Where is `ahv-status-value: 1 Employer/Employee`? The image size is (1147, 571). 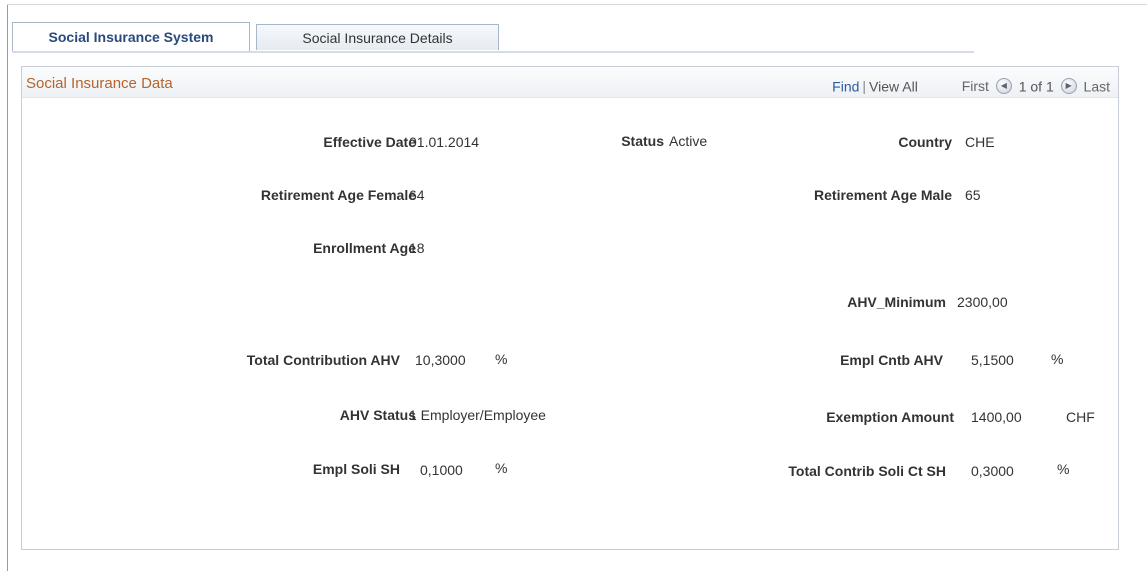 ahv-status-value: 1 Employer/Employee is located at coordinates (477, 415).